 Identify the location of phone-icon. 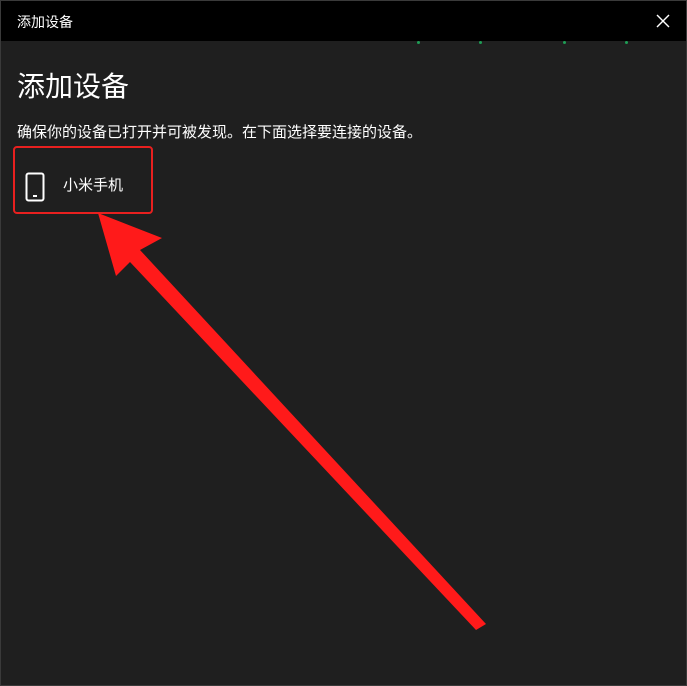
(35, 189).